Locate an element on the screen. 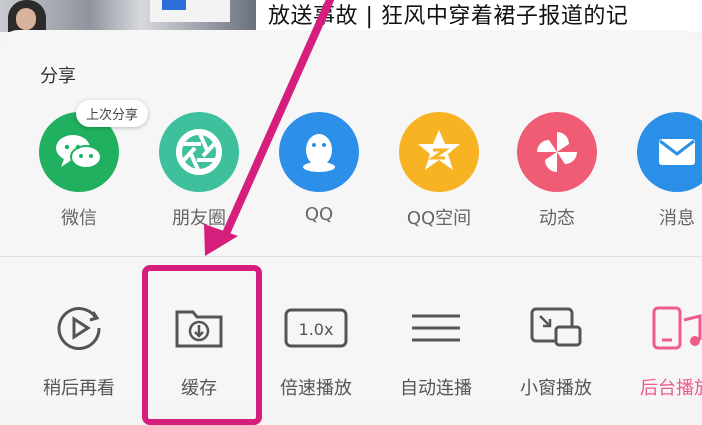  annotation-arrow is located at coordinates (269, 128).